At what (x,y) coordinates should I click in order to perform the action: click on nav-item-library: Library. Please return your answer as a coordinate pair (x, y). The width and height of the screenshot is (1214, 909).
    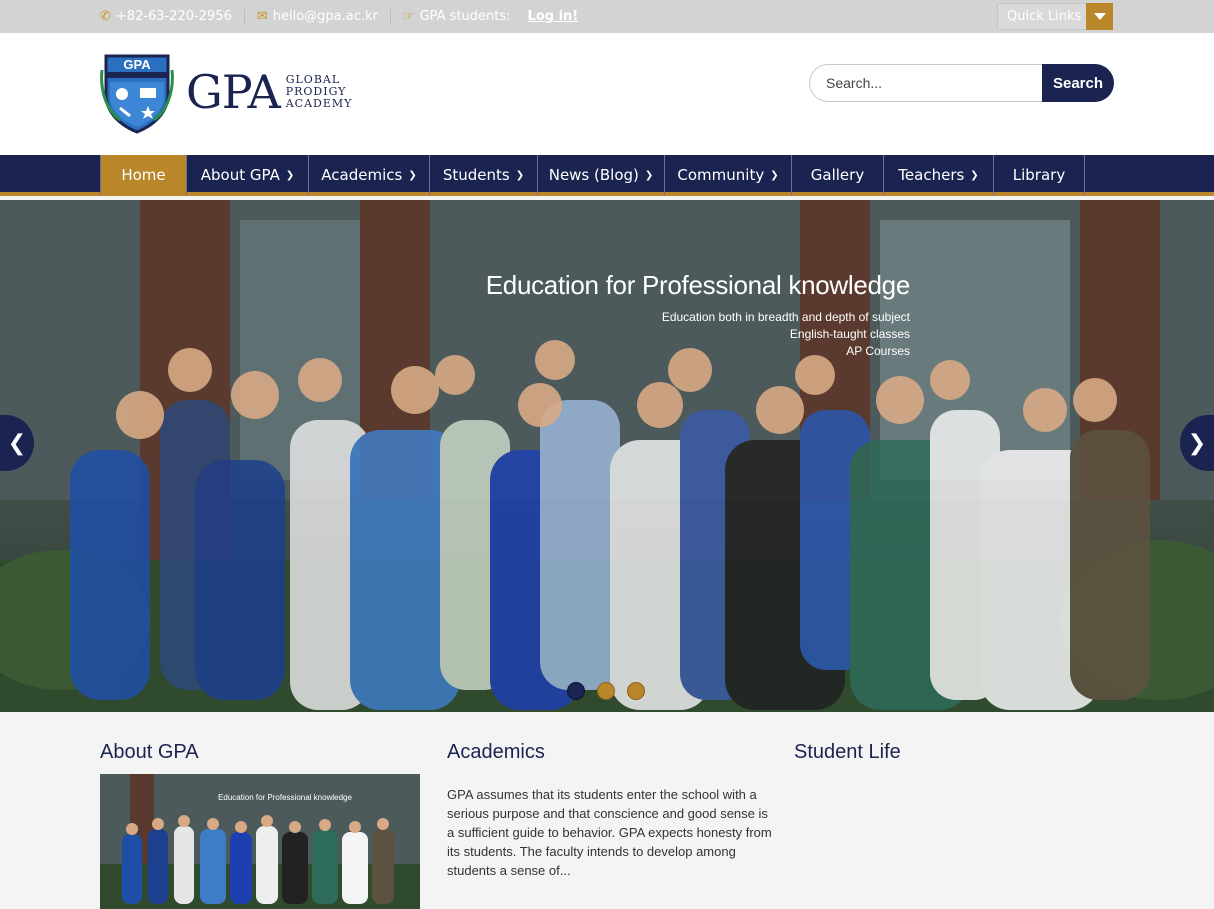
    Looking at the image, I should click on (1039, 175).